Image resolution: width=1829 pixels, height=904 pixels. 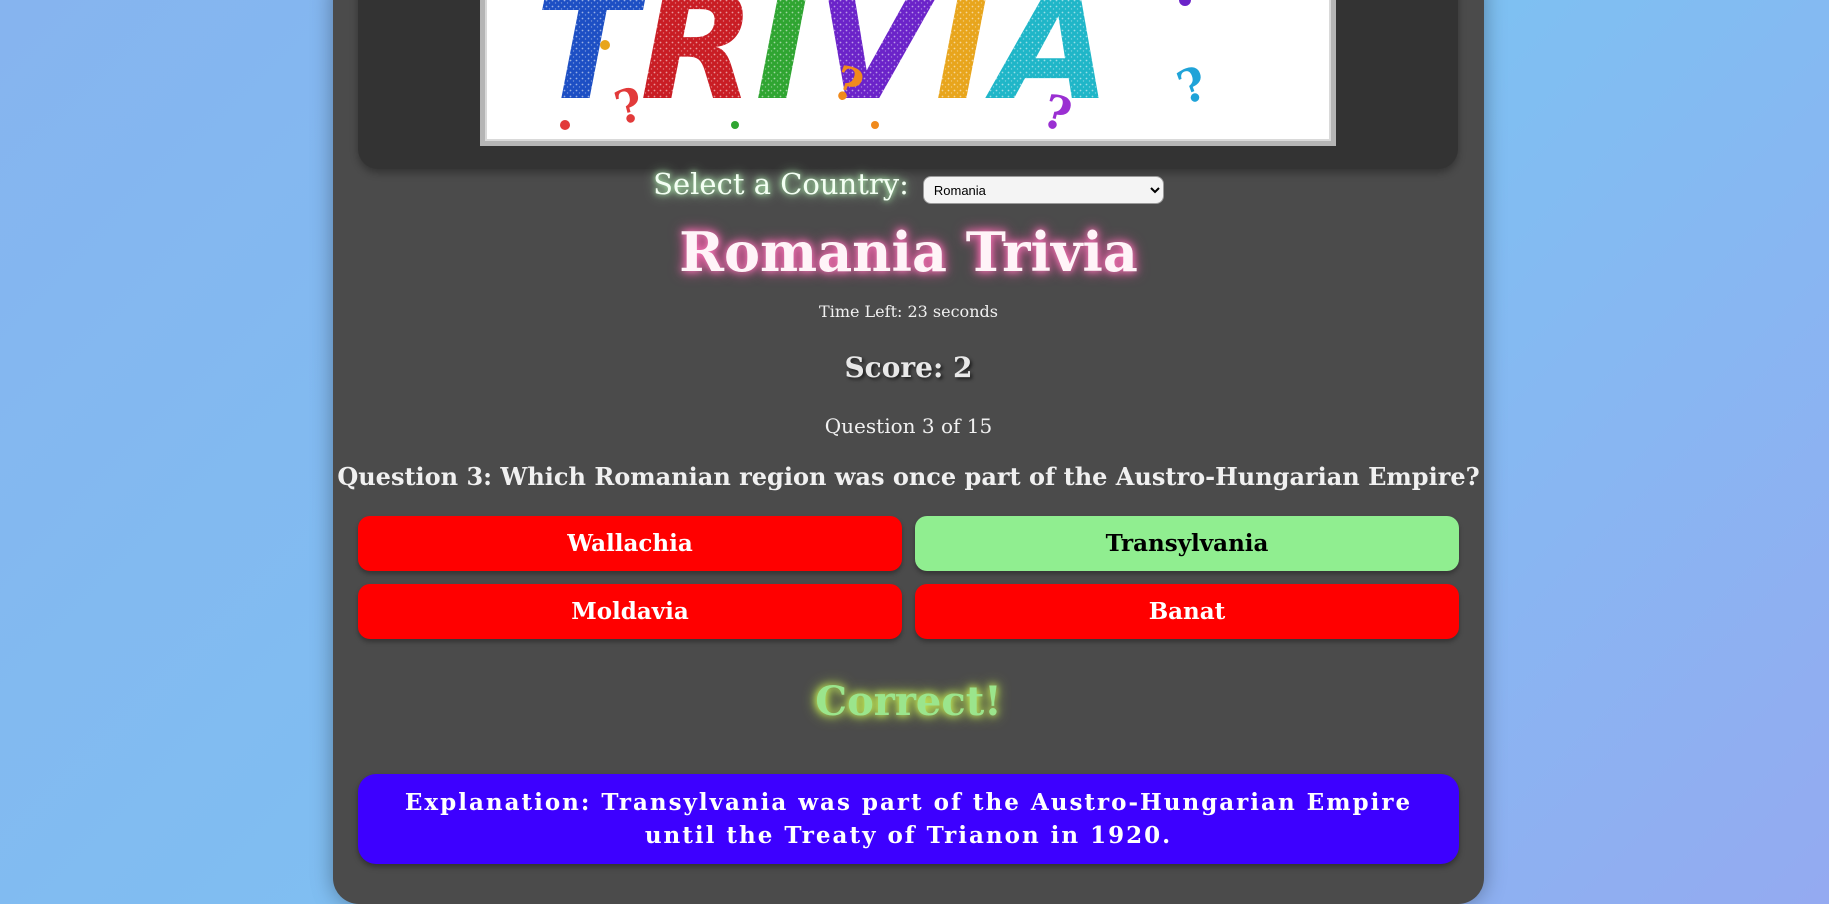 I want to click on svg-text: V, so click(x=878, y=67).